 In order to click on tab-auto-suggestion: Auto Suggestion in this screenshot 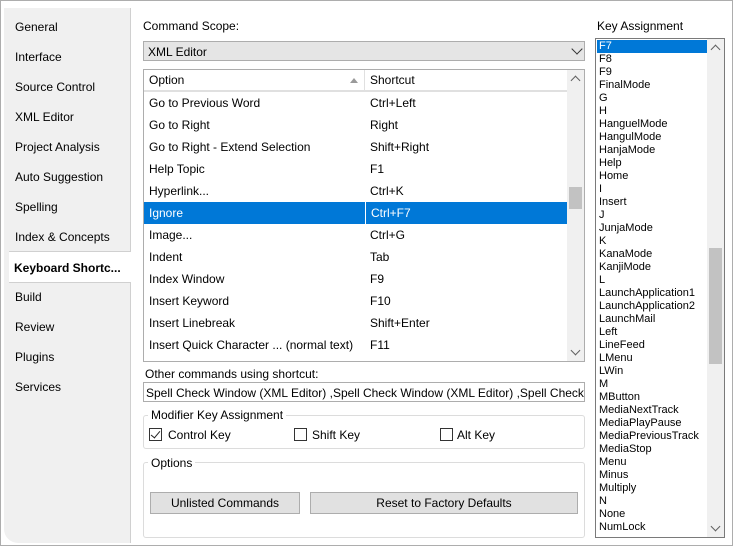, I will do `click(69, 177)`.